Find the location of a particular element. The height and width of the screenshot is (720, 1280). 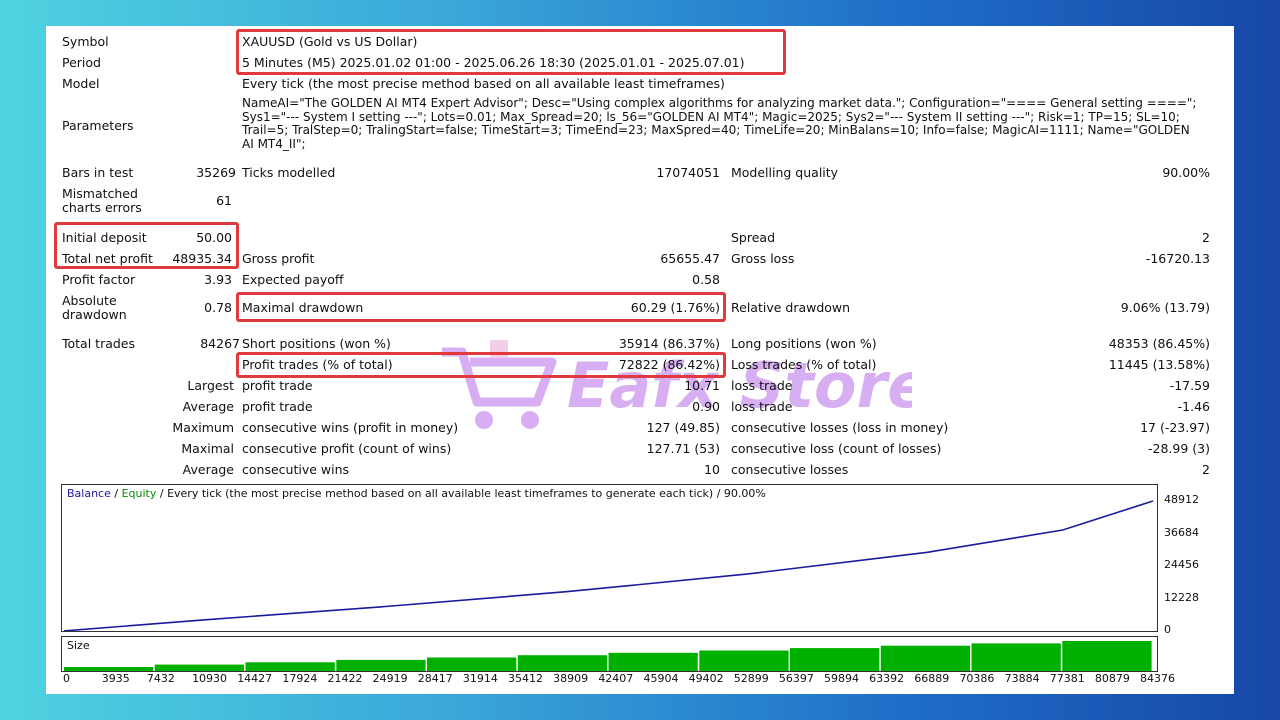

maximal-consecutive-loss-label: consecutive loss (count of losses) is located at coordinates (836, 448).